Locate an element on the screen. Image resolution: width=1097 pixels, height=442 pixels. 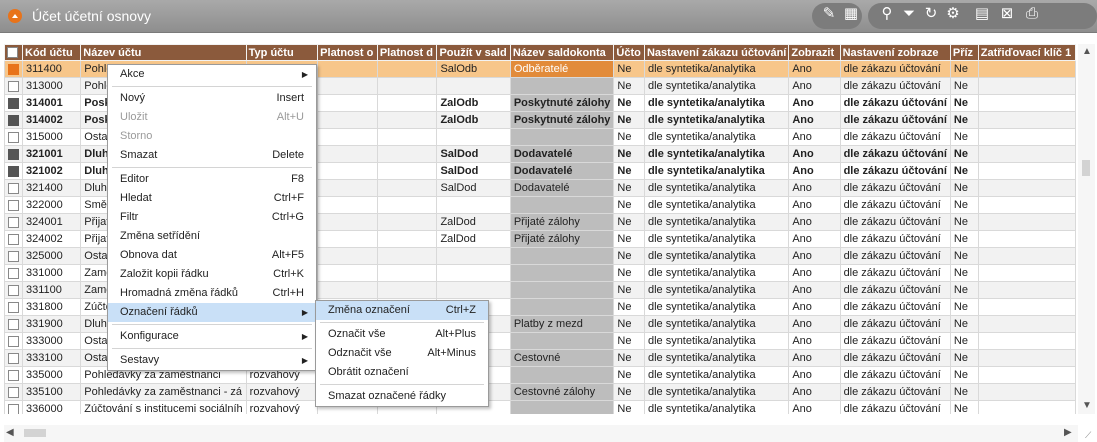
vertical-scroll-thumb is located at coordinates (1086, 168).